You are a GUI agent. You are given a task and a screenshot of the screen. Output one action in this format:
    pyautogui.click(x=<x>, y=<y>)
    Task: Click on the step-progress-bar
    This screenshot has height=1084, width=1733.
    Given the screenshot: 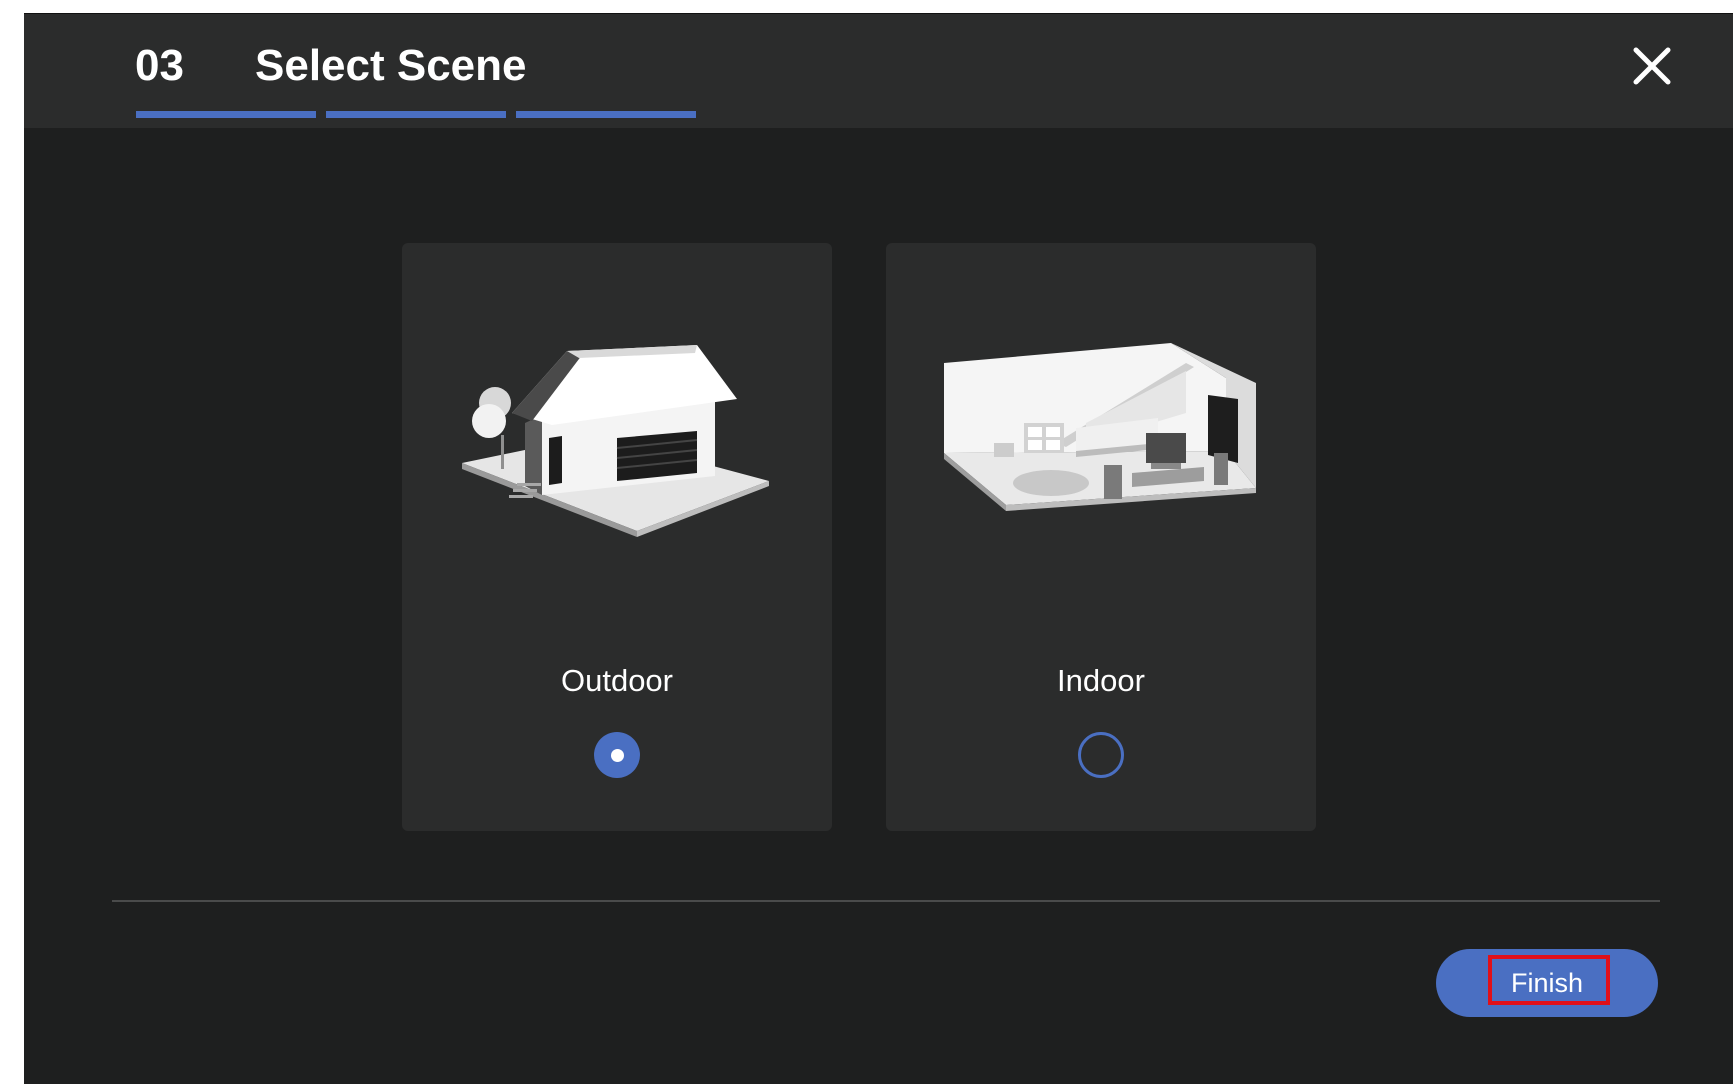 What is the action you would take?
    pyautogui.click(x=416, y=114)
    